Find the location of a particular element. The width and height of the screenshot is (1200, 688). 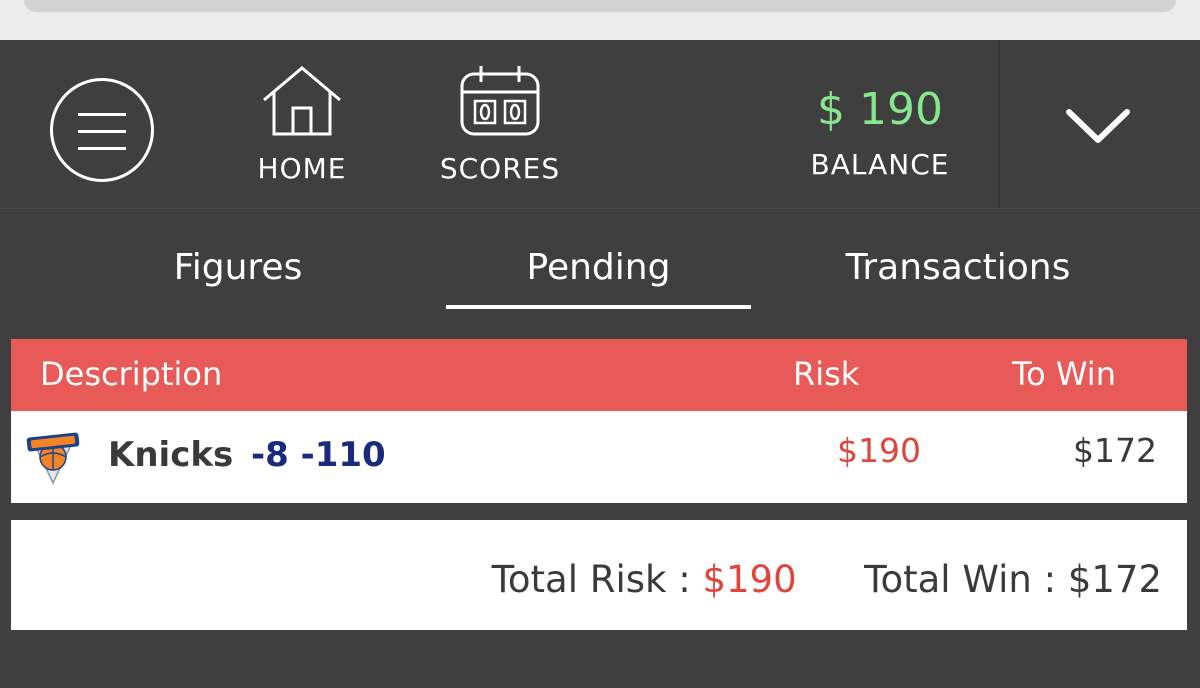

tab-transactions: Transactions is located at coordinates (958, 267).